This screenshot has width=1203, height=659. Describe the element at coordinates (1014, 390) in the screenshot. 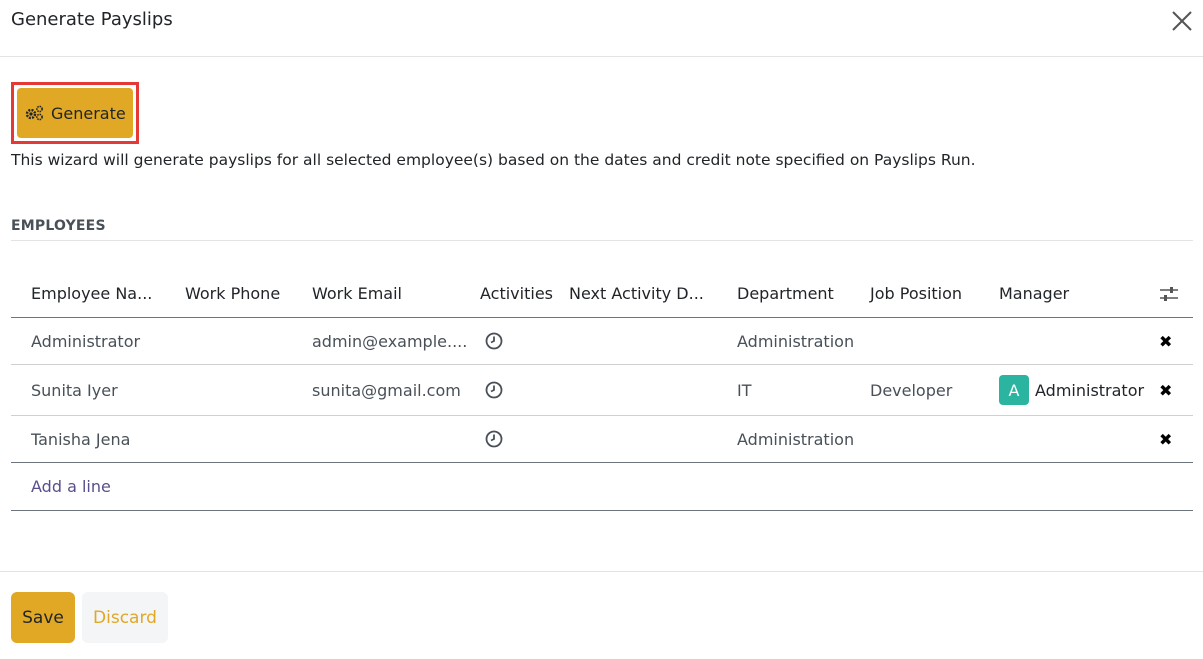

I see `avatar: A` at that location.